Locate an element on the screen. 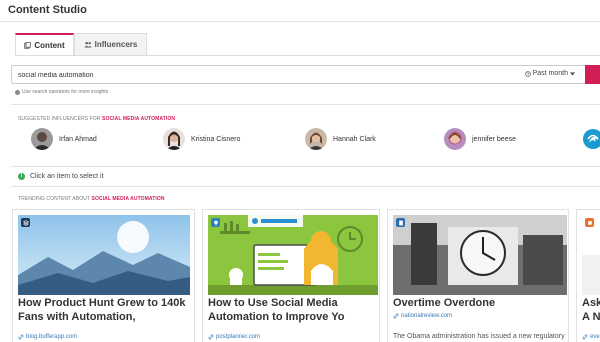  card-source: ever is located at coordinates (591, 337).